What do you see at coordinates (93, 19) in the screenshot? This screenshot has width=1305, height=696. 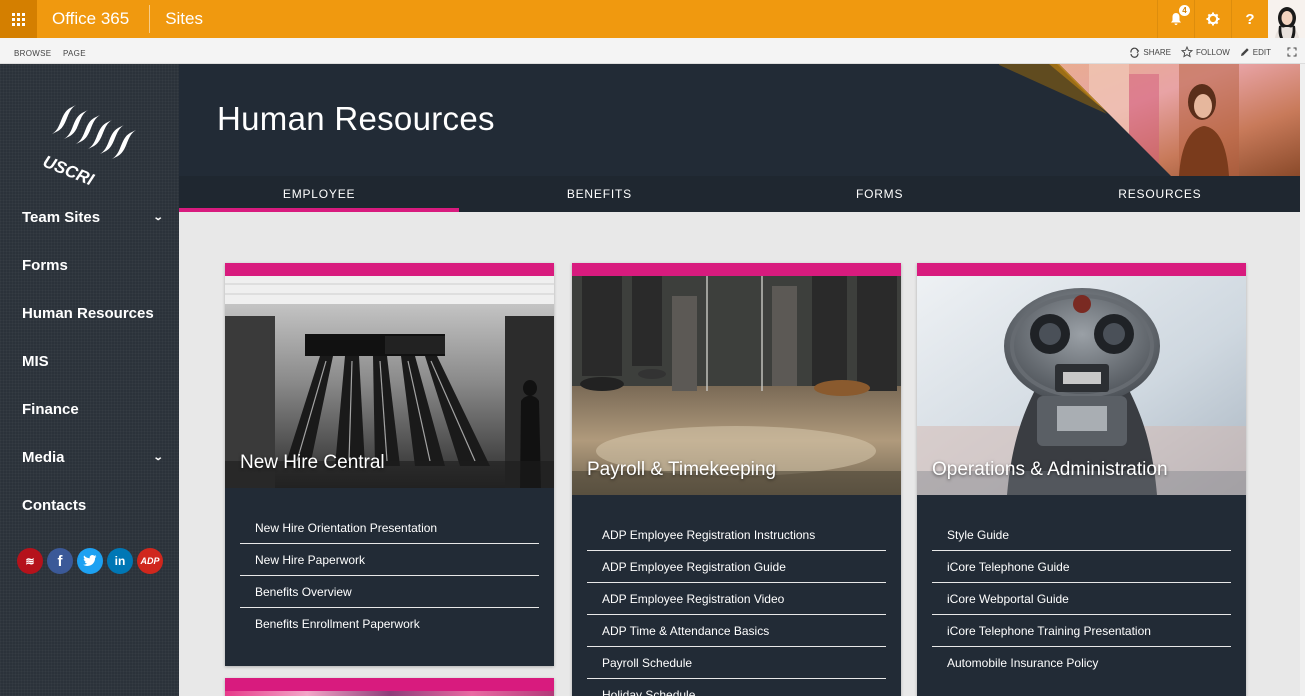 I see `office365-brand: Office 365` at bounding box center [93, 19].